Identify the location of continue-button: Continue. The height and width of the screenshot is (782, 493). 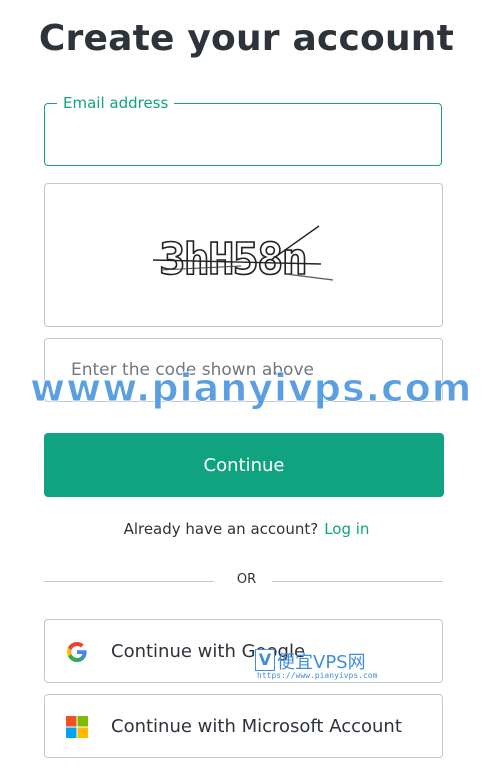
(244, 465).